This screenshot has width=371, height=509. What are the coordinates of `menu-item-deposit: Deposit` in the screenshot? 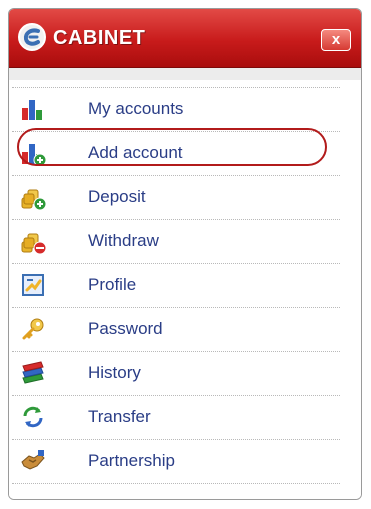 It's located at (176, 198).